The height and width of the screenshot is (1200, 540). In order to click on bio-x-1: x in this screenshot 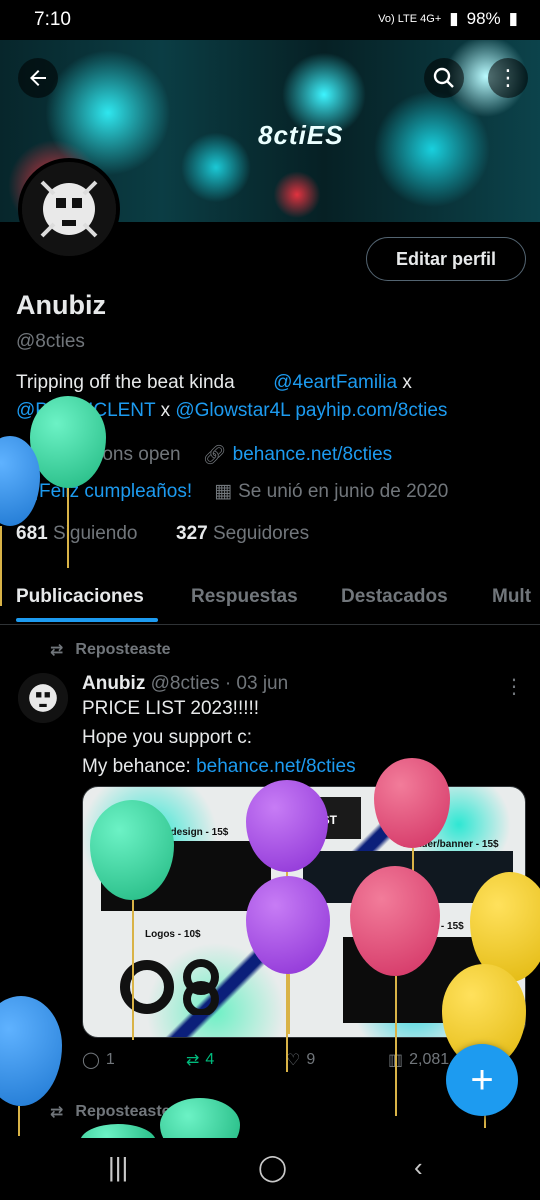, I will do `click(407, 382)`.